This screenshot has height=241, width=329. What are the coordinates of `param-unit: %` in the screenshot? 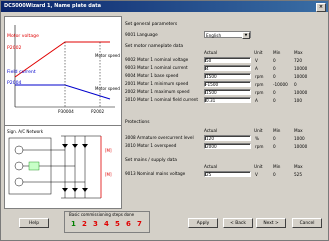 It's located at (257, 138).